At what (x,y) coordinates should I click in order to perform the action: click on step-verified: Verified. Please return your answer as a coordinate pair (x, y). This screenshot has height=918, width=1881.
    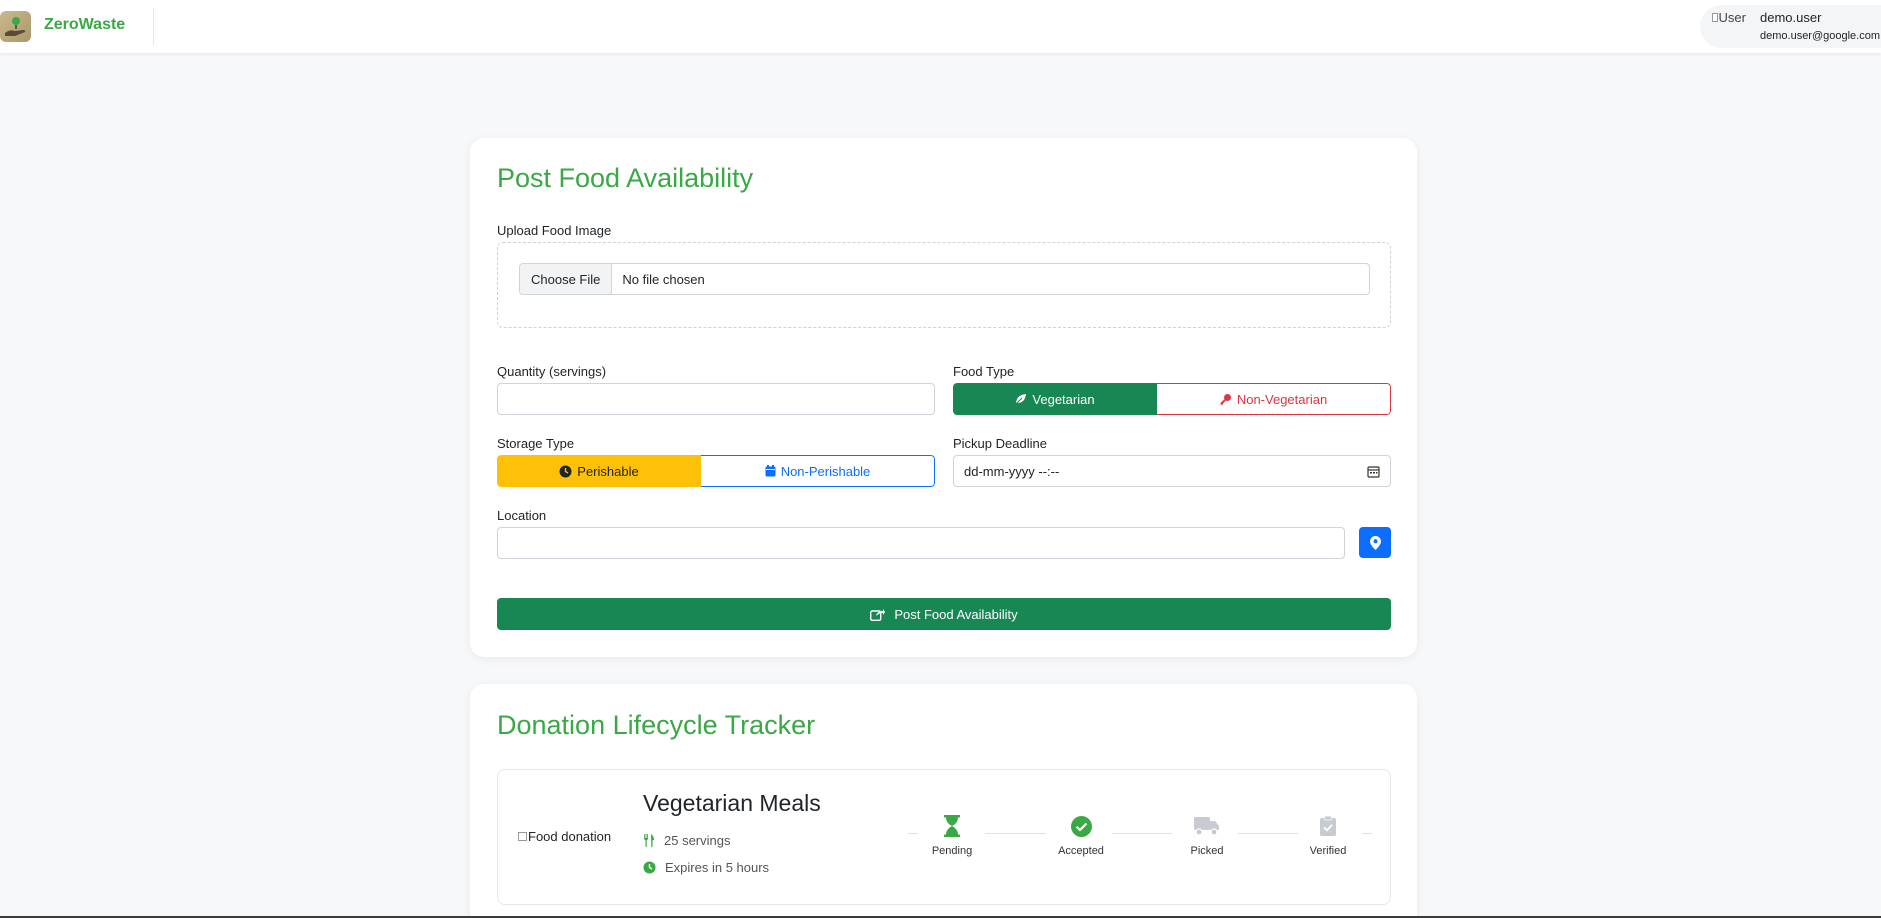
    Looking at the image, I should click on (1328, 835).